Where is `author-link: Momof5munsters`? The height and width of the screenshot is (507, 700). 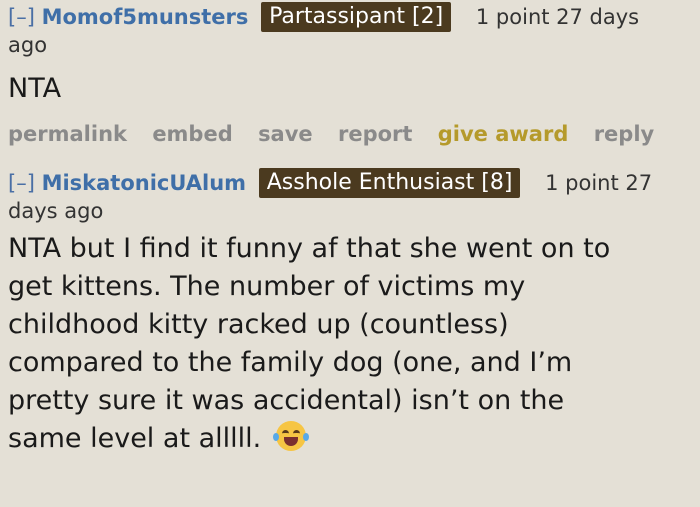 author-link: Momof5munsters is located at coordinates (145, 17).